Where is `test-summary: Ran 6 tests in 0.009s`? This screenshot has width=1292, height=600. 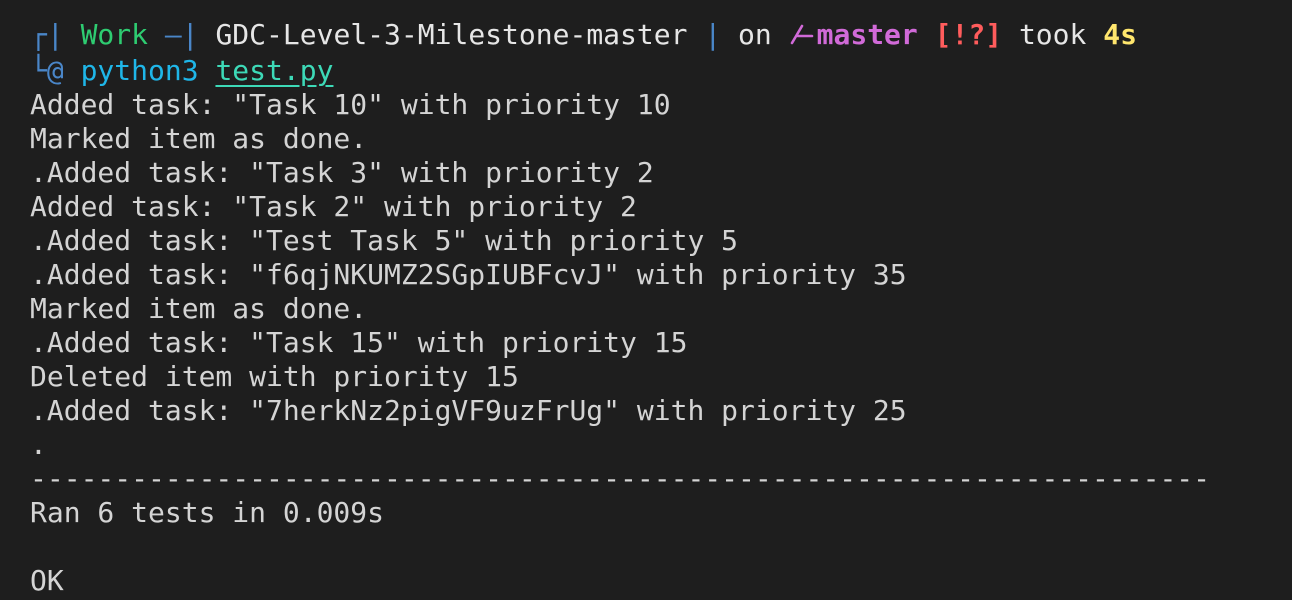 test-summary: Ran 6 tests in 0.009s is located at coordinates (207, 512).